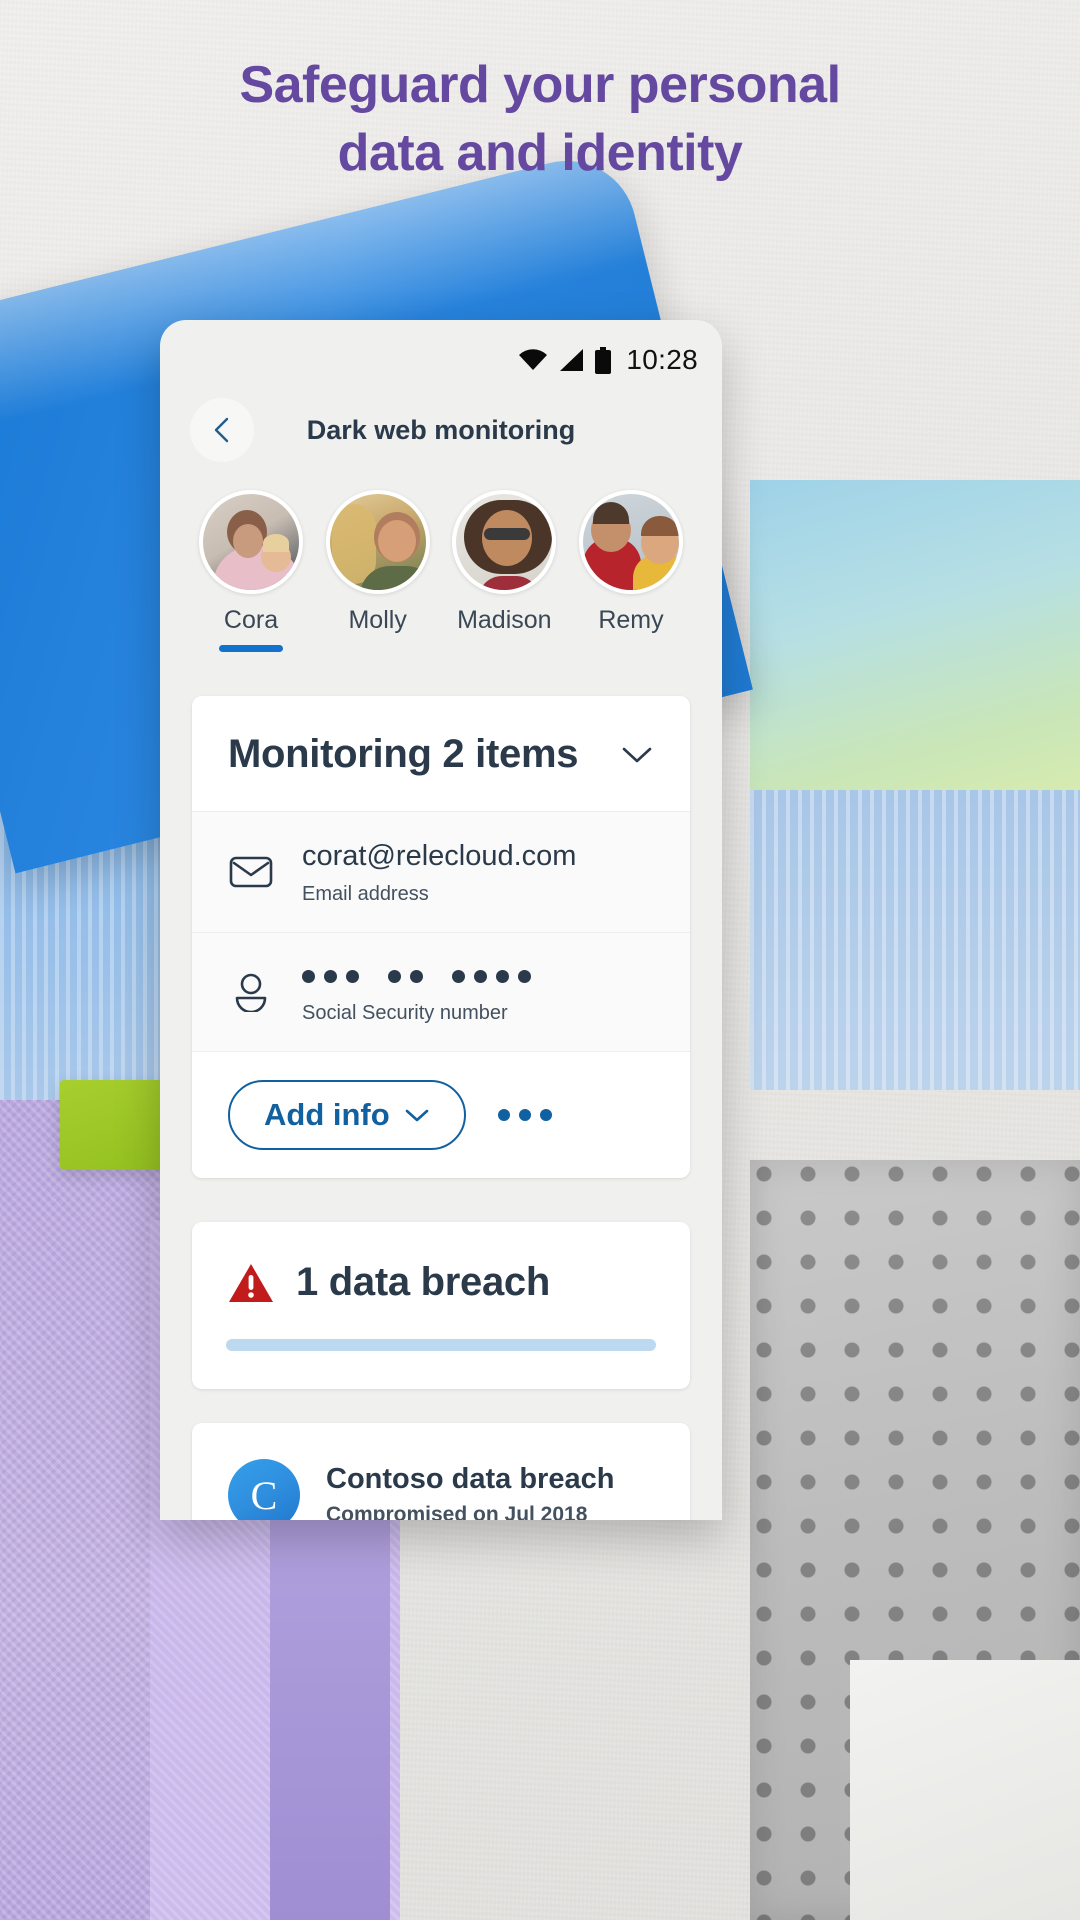 This screenshot has width=1080, height=1920. Describe the element at coordinates (441, 351) in the screenshot. I see `status-bar: 10:28` at that location.